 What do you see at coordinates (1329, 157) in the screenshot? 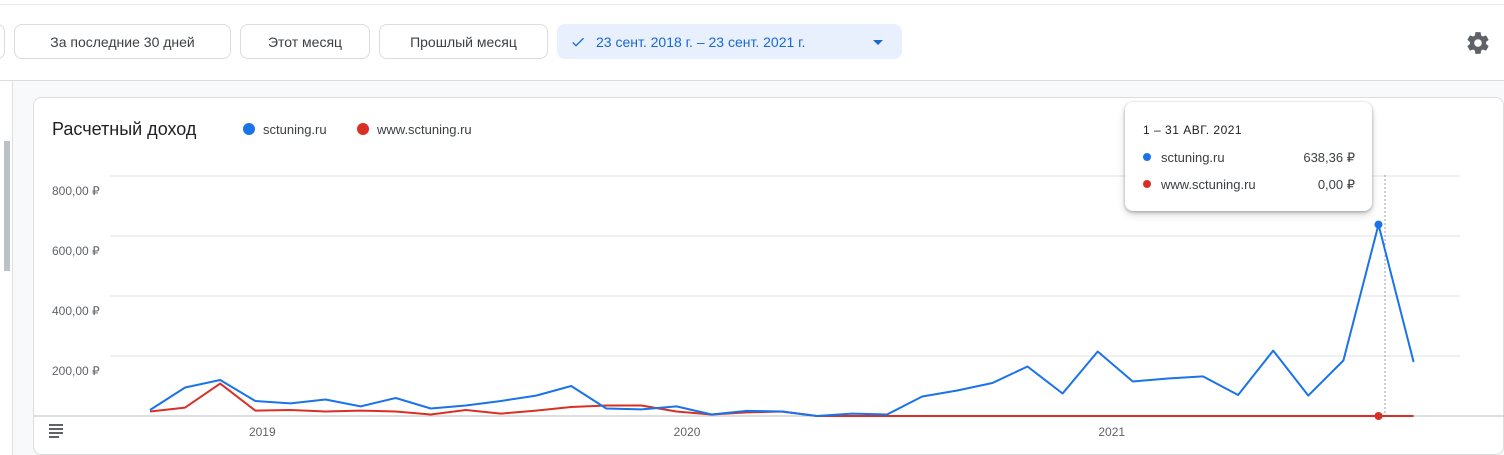
I see `tooltip-series-value: 638,36 ₽` at bounding box center [1329, 157].